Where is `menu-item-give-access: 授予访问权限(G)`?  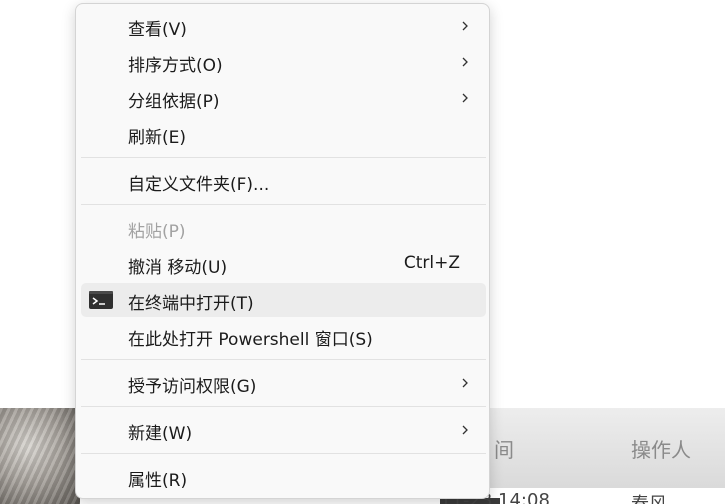 menu-item-give-access: 授予访问权限(G) is located at coordinates (283, 383).